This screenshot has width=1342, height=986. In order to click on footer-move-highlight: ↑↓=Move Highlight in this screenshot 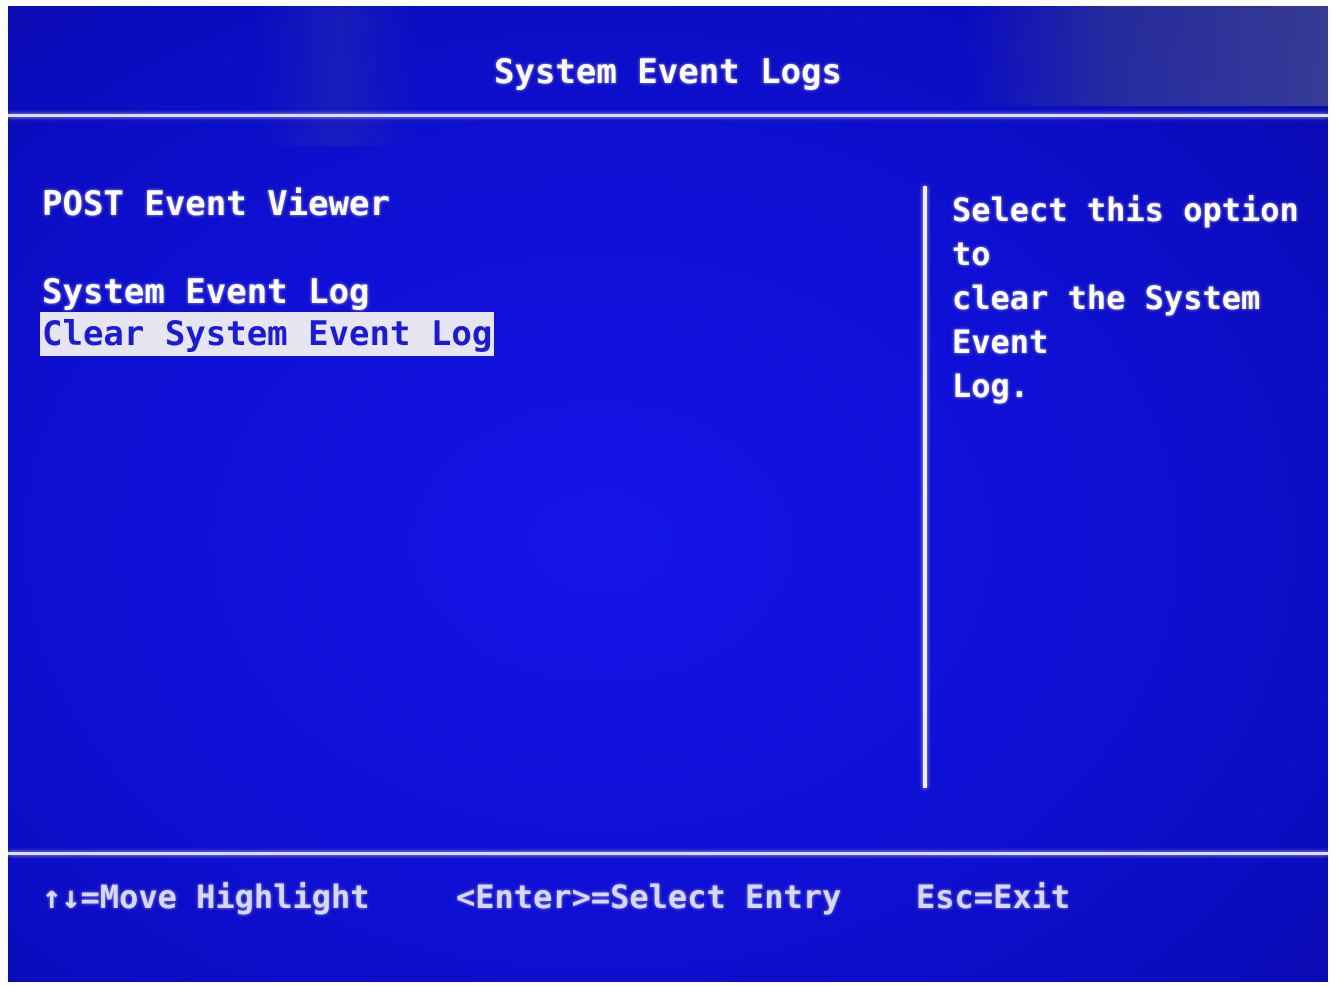, I will do `click(206, 897)`.